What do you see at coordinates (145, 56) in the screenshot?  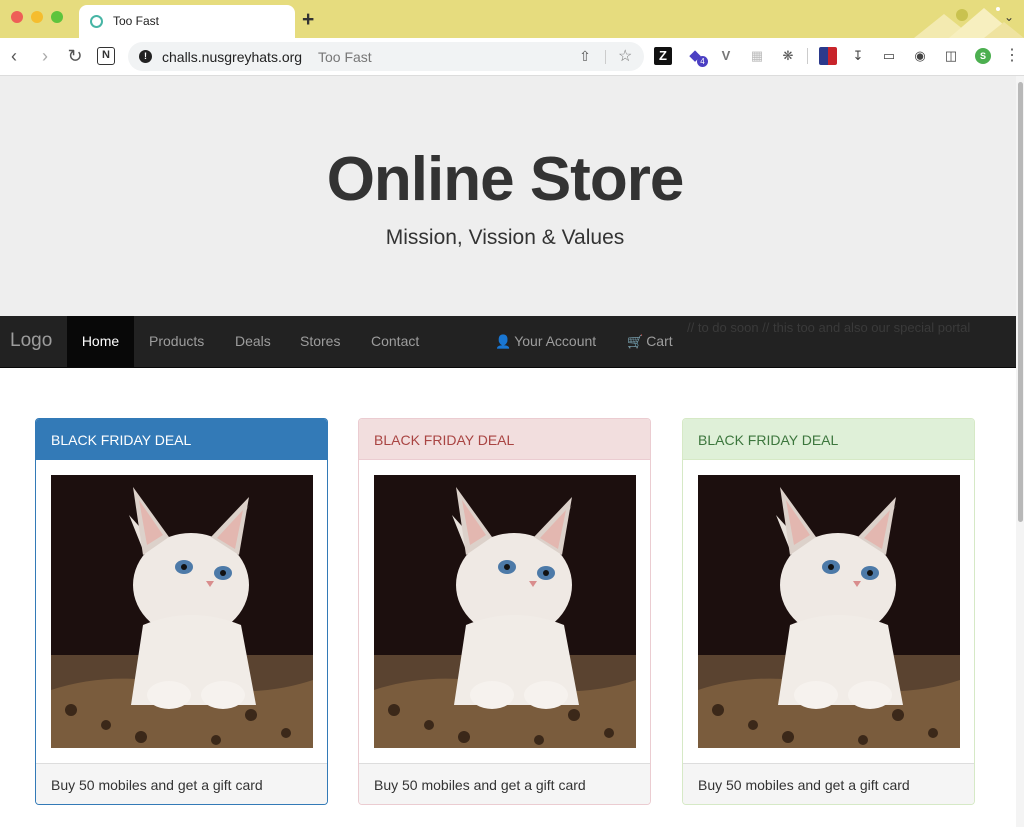 I see `site-info-icon: !` at bounding box center [145, 56].